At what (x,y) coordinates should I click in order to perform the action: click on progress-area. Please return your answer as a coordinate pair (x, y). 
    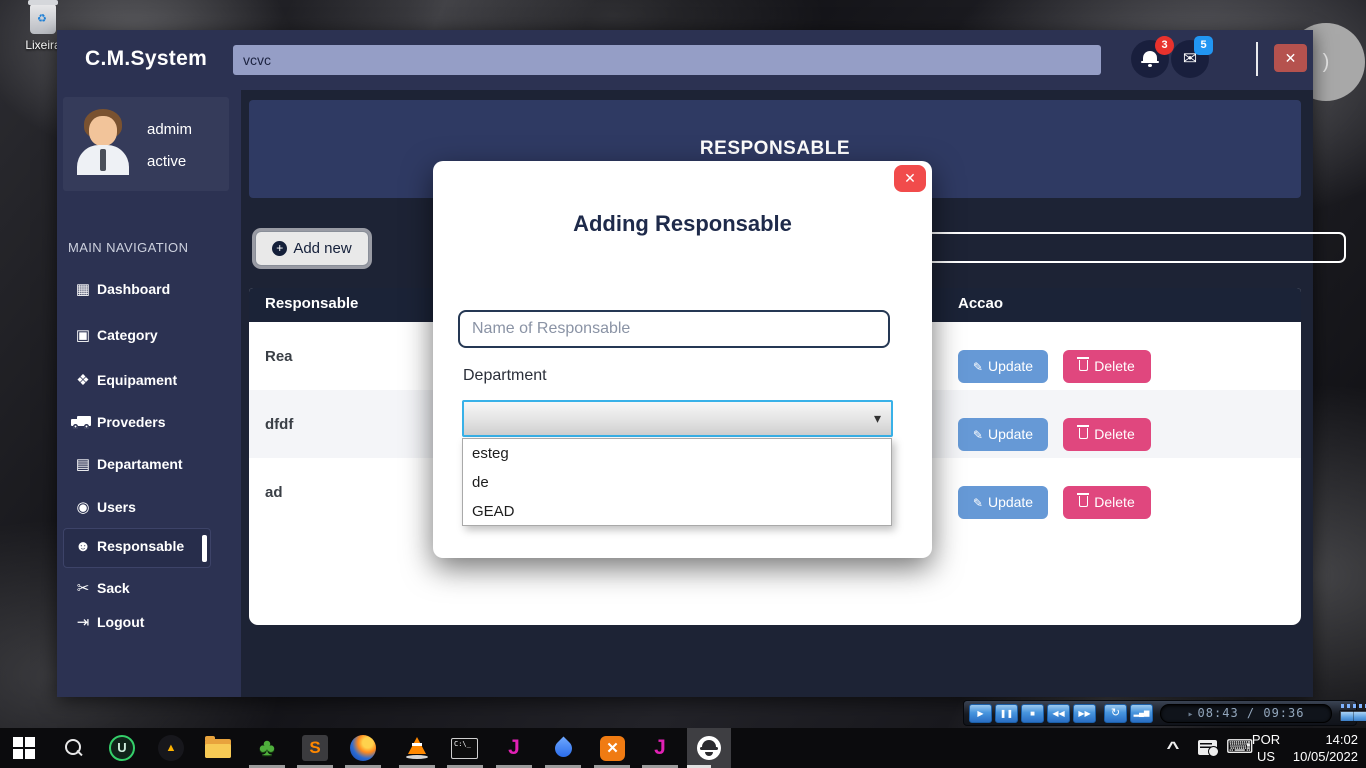
    Looking at the image, I should click on (1352, 713).